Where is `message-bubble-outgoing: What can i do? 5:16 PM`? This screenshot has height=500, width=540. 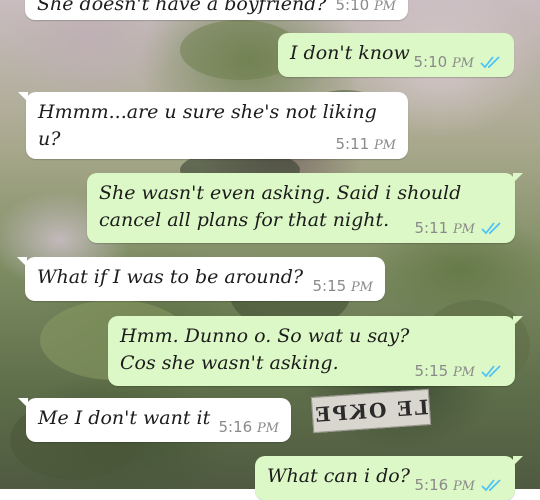 message-bubble-outgoing: What can i do? 5:16 PM is located at coordinates (389, 478).